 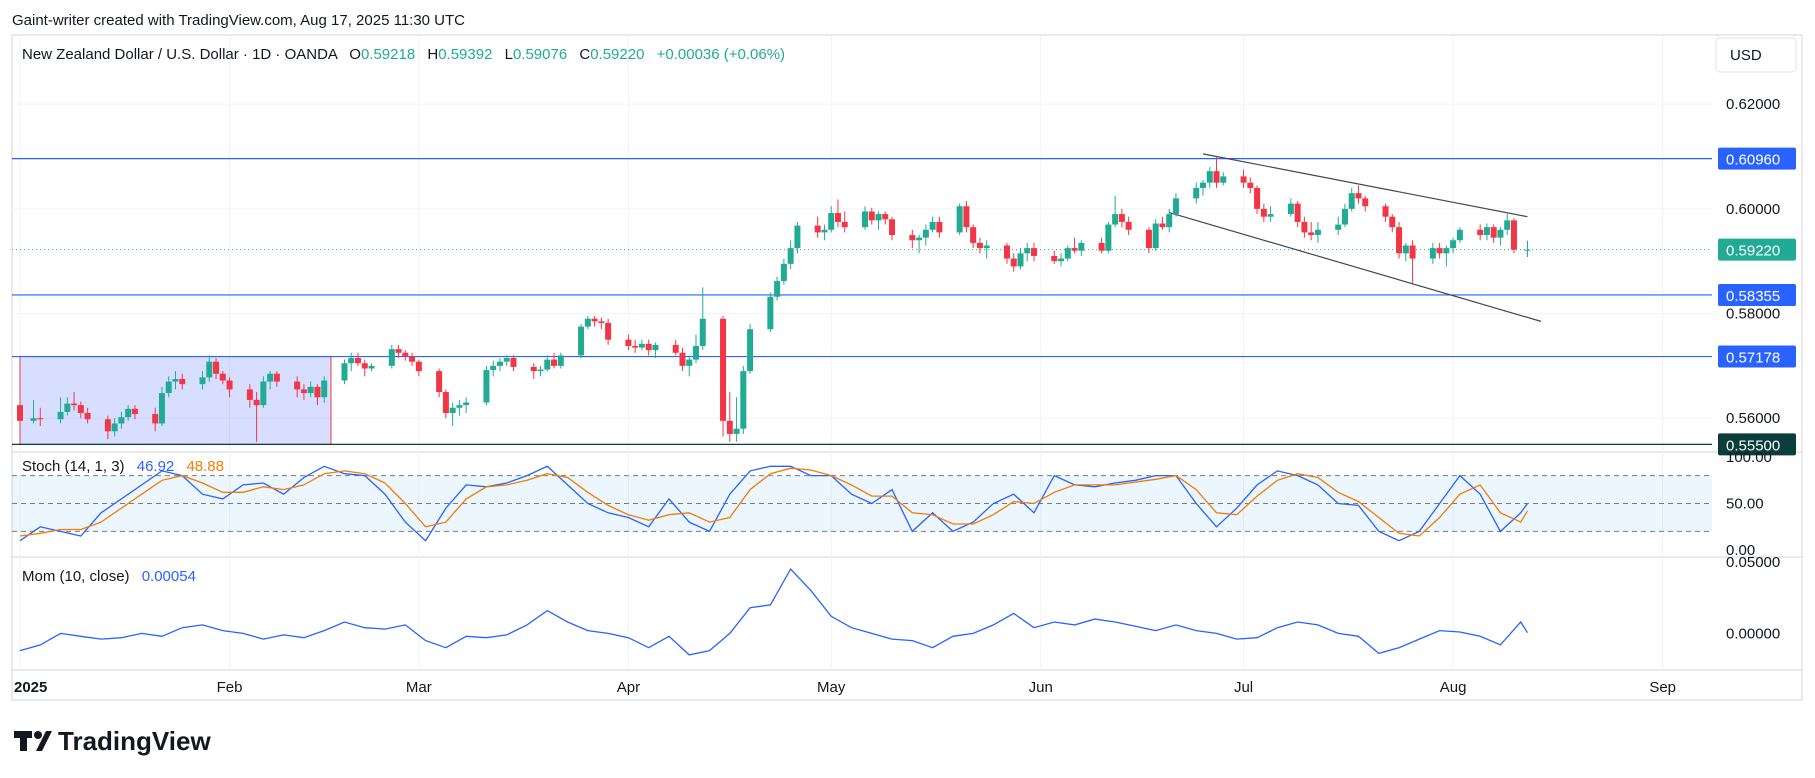 What do you see at coordinates (1753, 209) in the screenshot?
I see `price-tick-1: 0.60000` at bounding box center [1753, 209].